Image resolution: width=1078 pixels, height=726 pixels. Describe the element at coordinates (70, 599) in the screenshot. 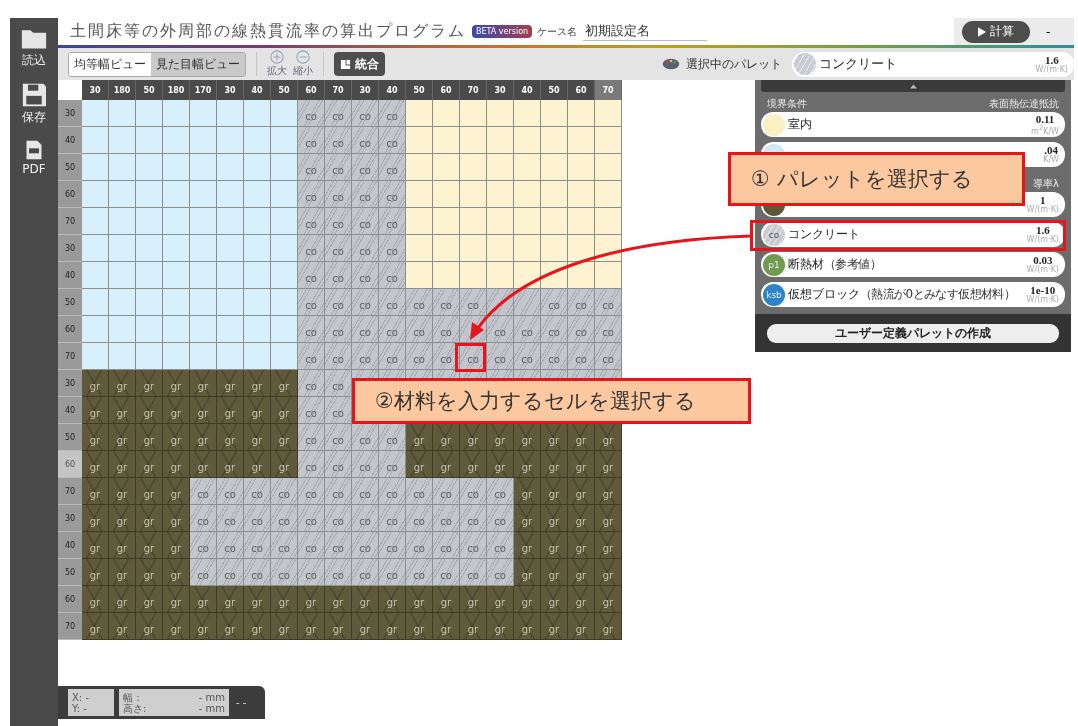

I see `row-header: 60` at that location.